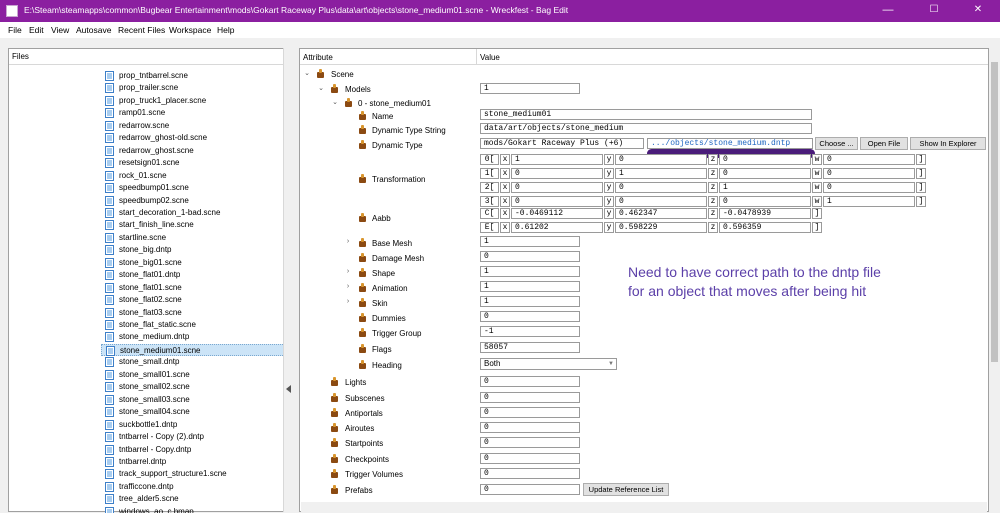 Image resolution: width=1000 pixels, height=513 pixels. I want to click on update-reference-list-button: Update Reference List, so click(626, 489).